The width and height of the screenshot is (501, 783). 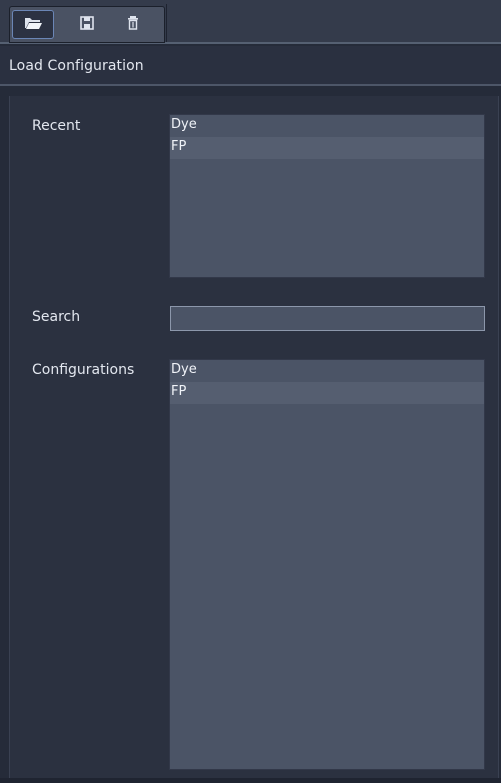 What do you see at coordinates (327, 318) in the screenshot?
I see `search-input` at bounding box center [327, 318].